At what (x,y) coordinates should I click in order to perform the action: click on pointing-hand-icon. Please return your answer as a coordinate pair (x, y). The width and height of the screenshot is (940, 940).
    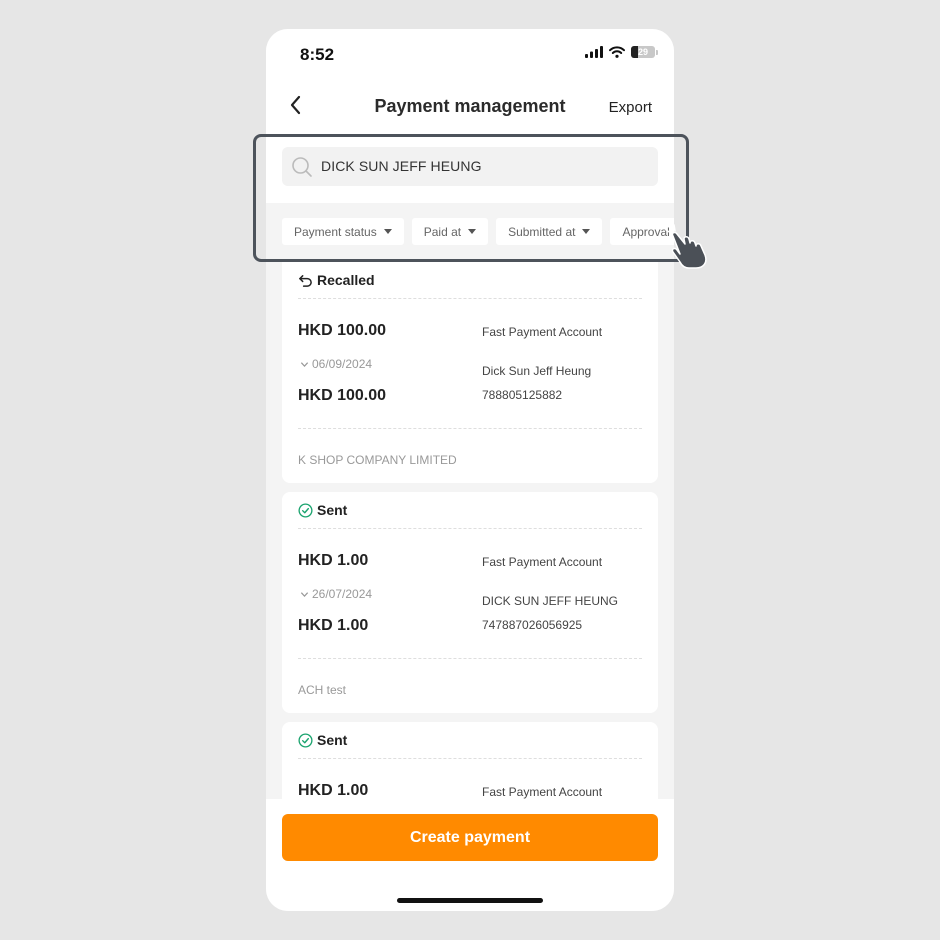
    Looking at the image, I should click on (684, 246).